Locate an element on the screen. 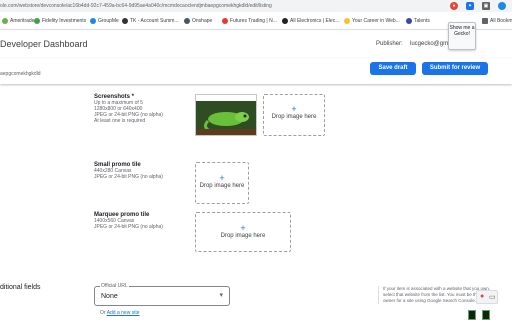 The image size is (512, 320). bookmark-all-bookmarks: All Bookm is located at coordinates (497, 21).